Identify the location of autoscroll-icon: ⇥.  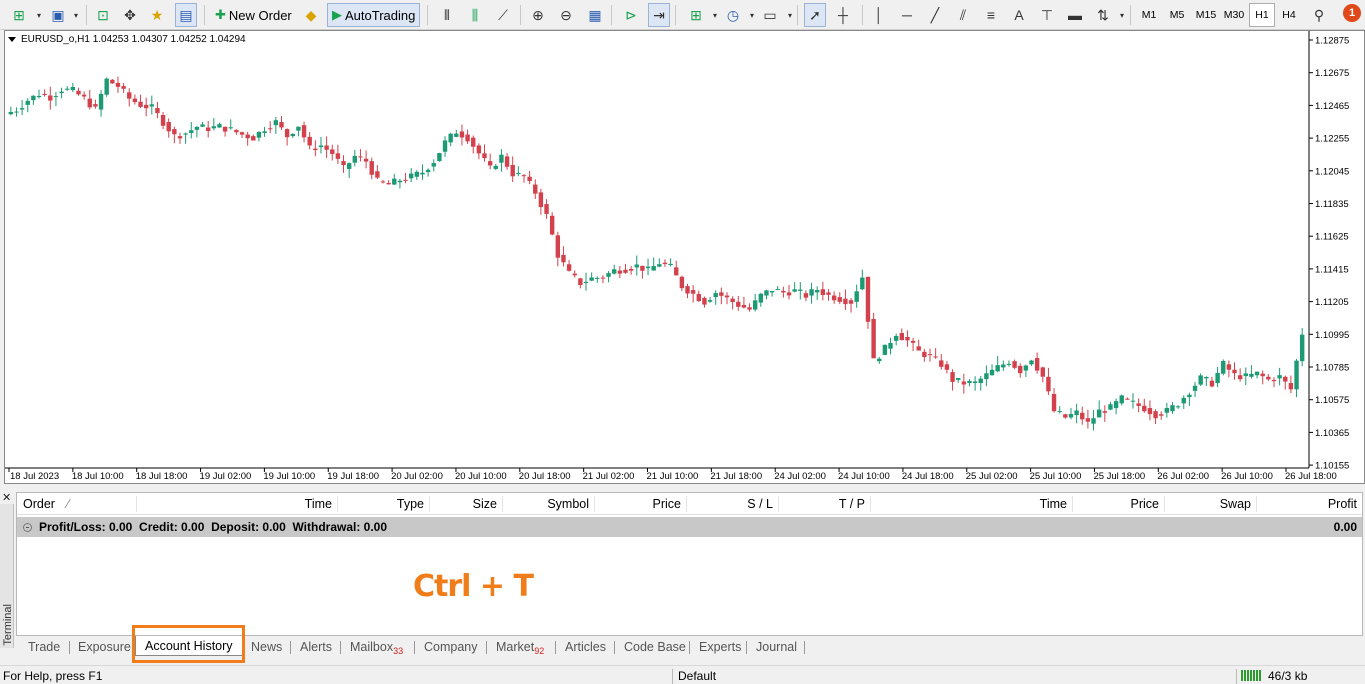
(659, 15).